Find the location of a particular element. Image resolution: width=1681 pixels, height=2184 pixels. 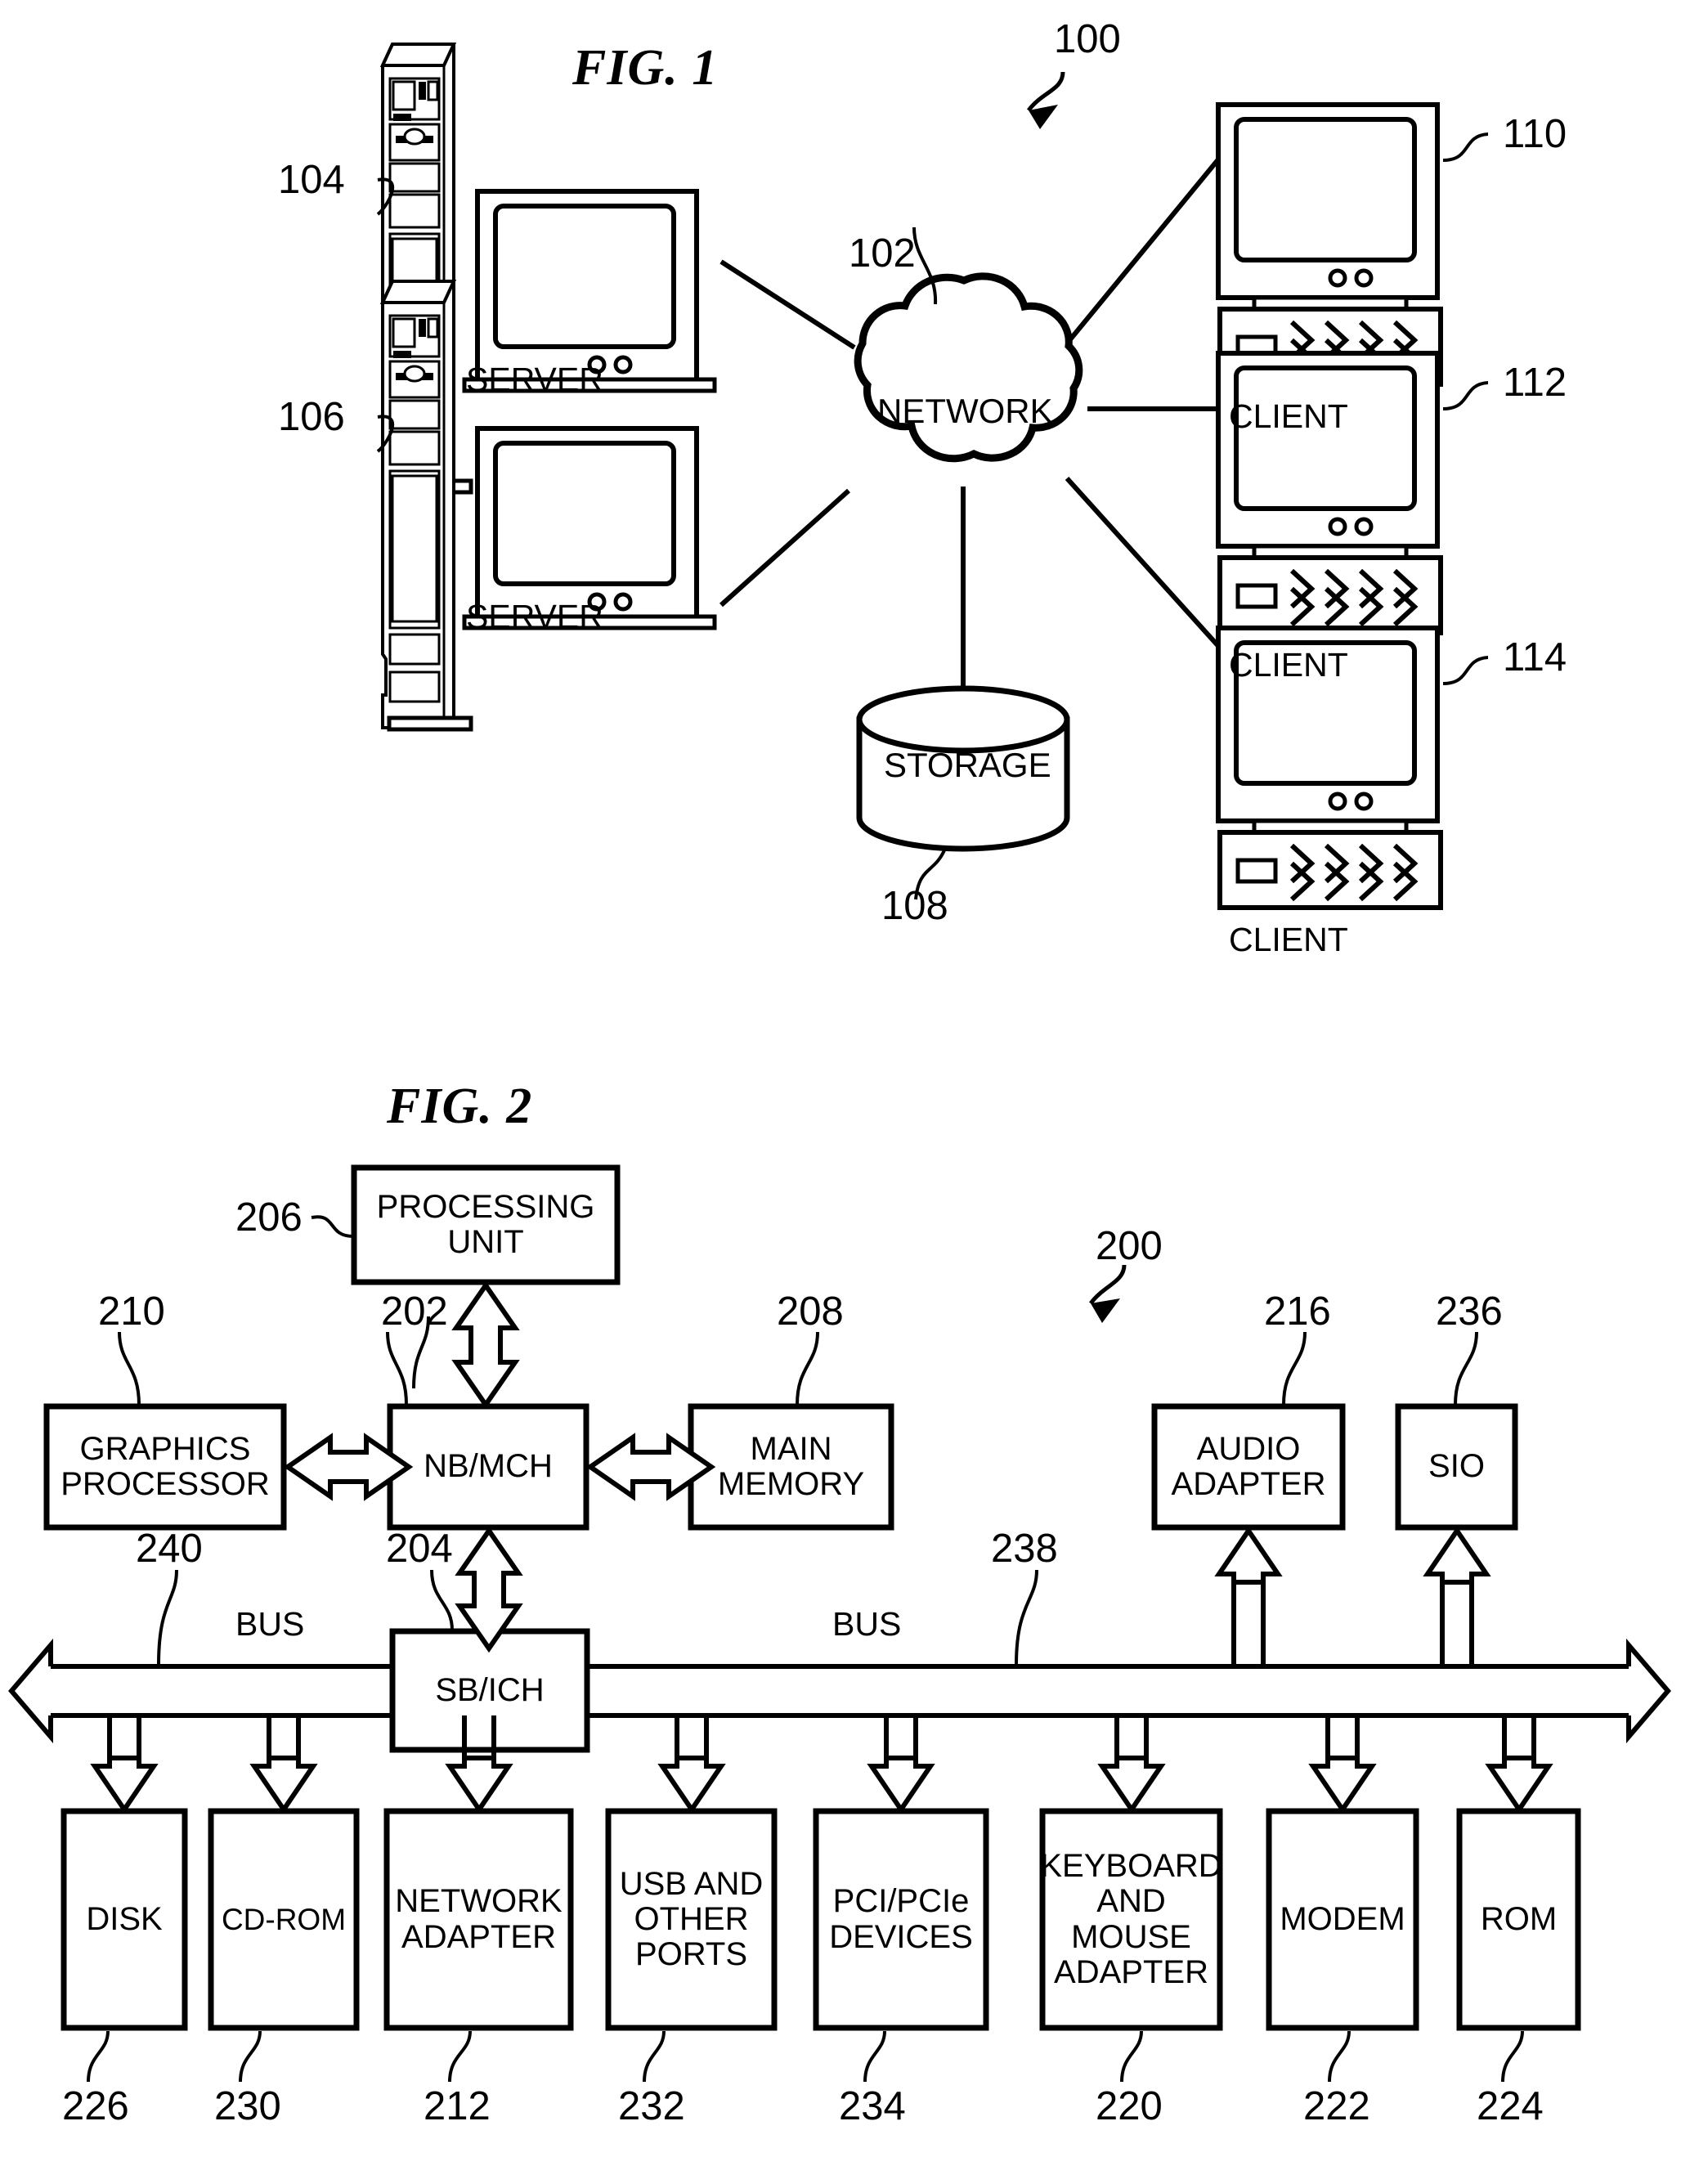

ref-220: 220 is located at coordinates (1129, 2106).